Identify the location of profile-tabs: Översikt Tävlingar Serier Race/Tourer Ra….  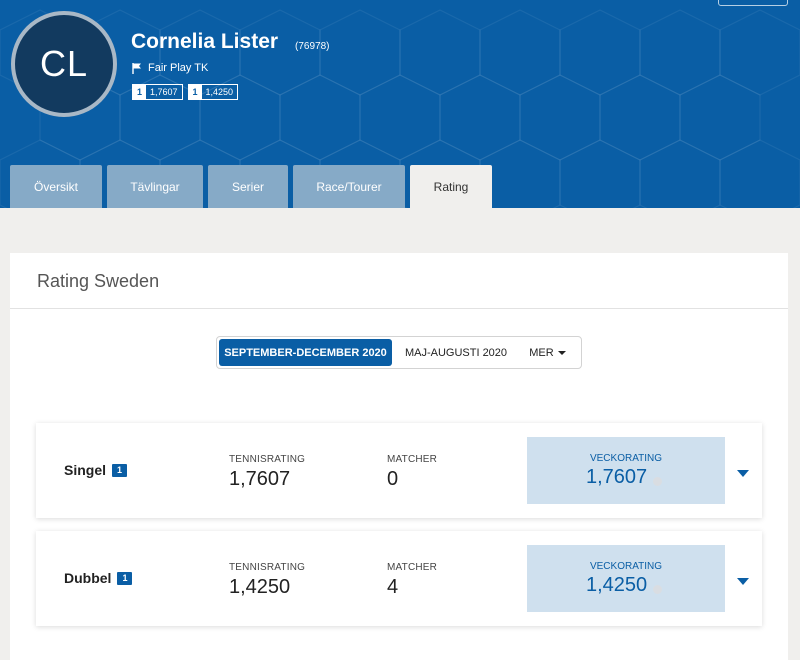
(251, 186).